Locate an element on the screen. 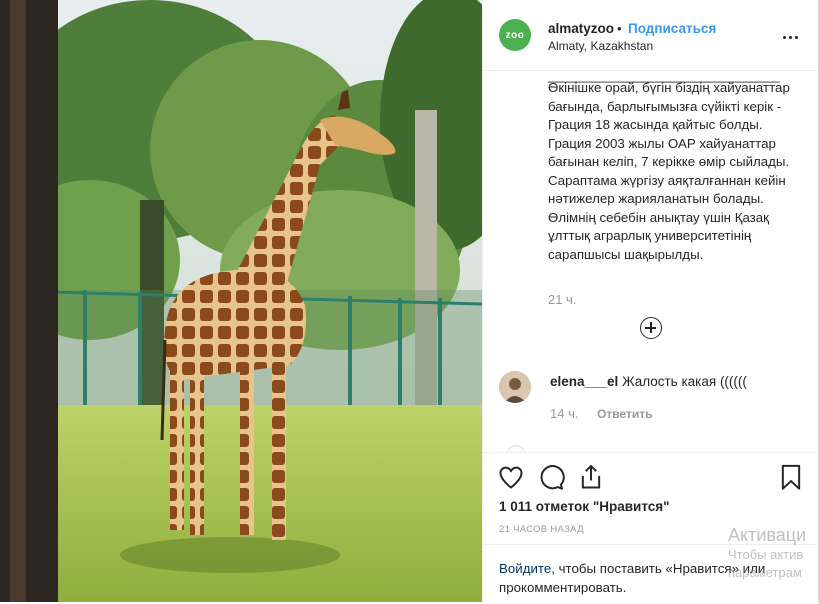 The width and height of the screenshot is (819, 604). comment-username-link: elena___el is located at coordinates (584, 381).